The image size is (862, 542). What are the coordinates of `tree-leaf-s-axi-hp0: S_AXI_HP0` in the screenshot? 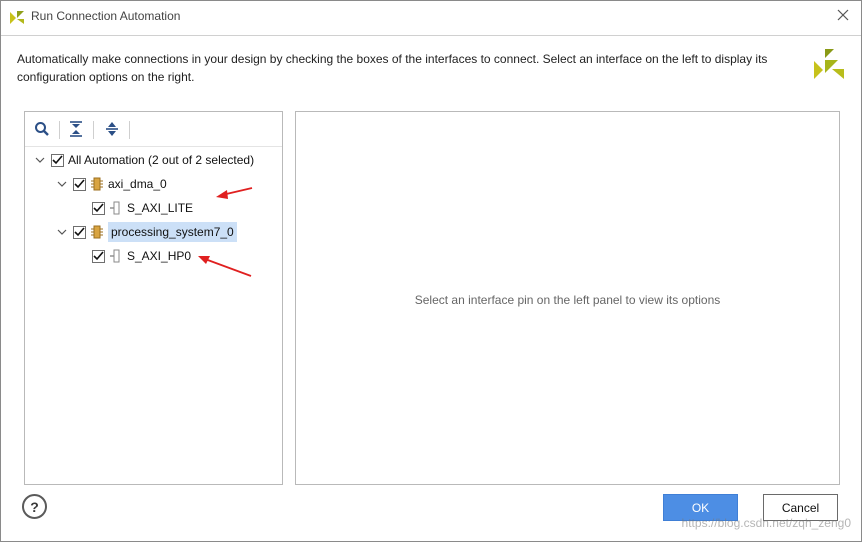 It's located at (141, 256).